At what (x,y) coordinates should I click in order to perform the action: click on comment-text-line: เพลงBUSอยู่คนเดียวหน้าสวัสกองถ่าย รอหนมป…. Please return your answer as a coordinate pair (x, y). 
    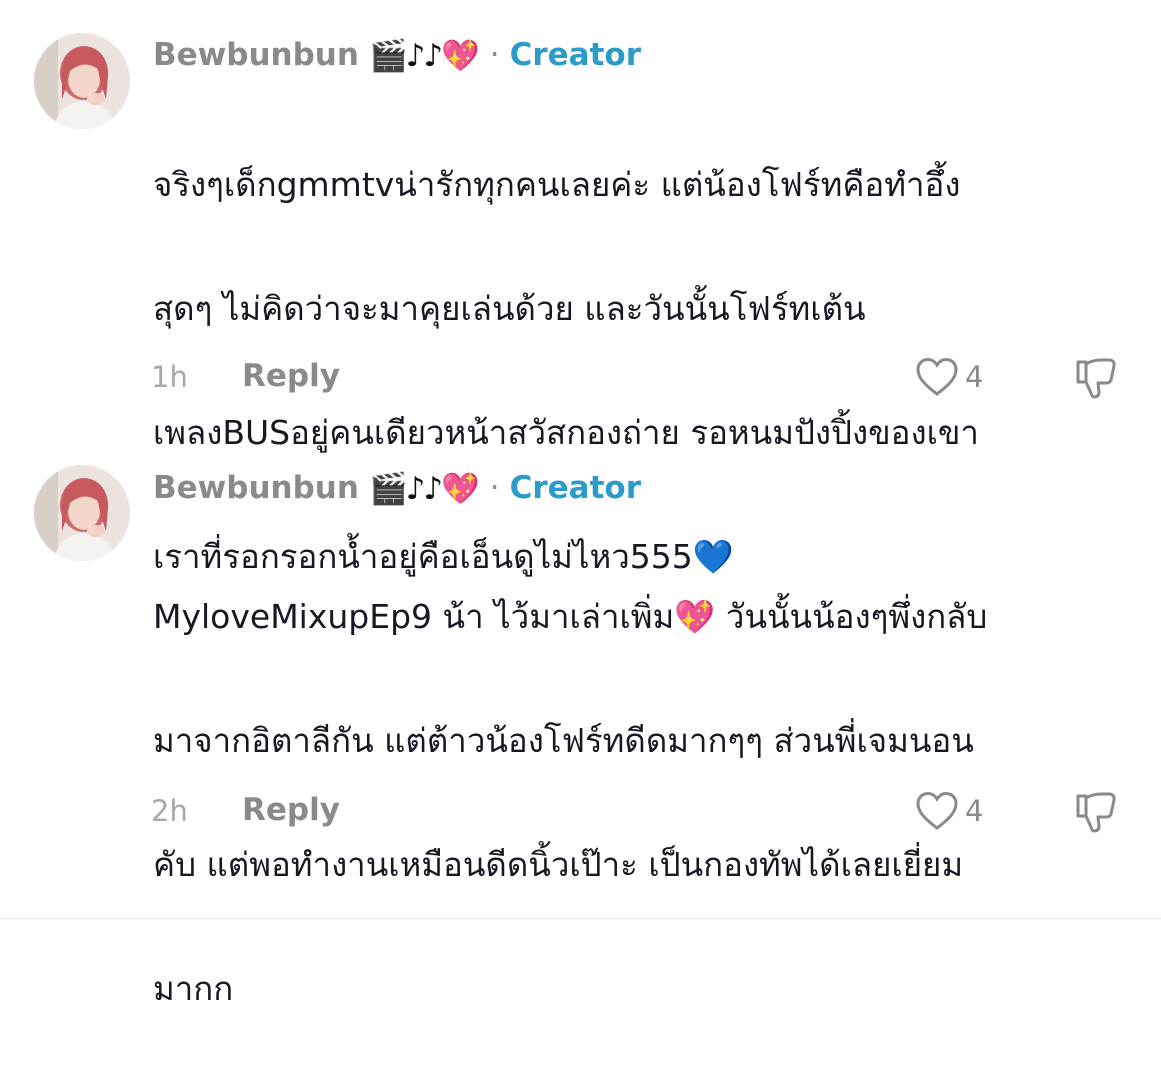
    Looking at the image, I should click on (566, 432).